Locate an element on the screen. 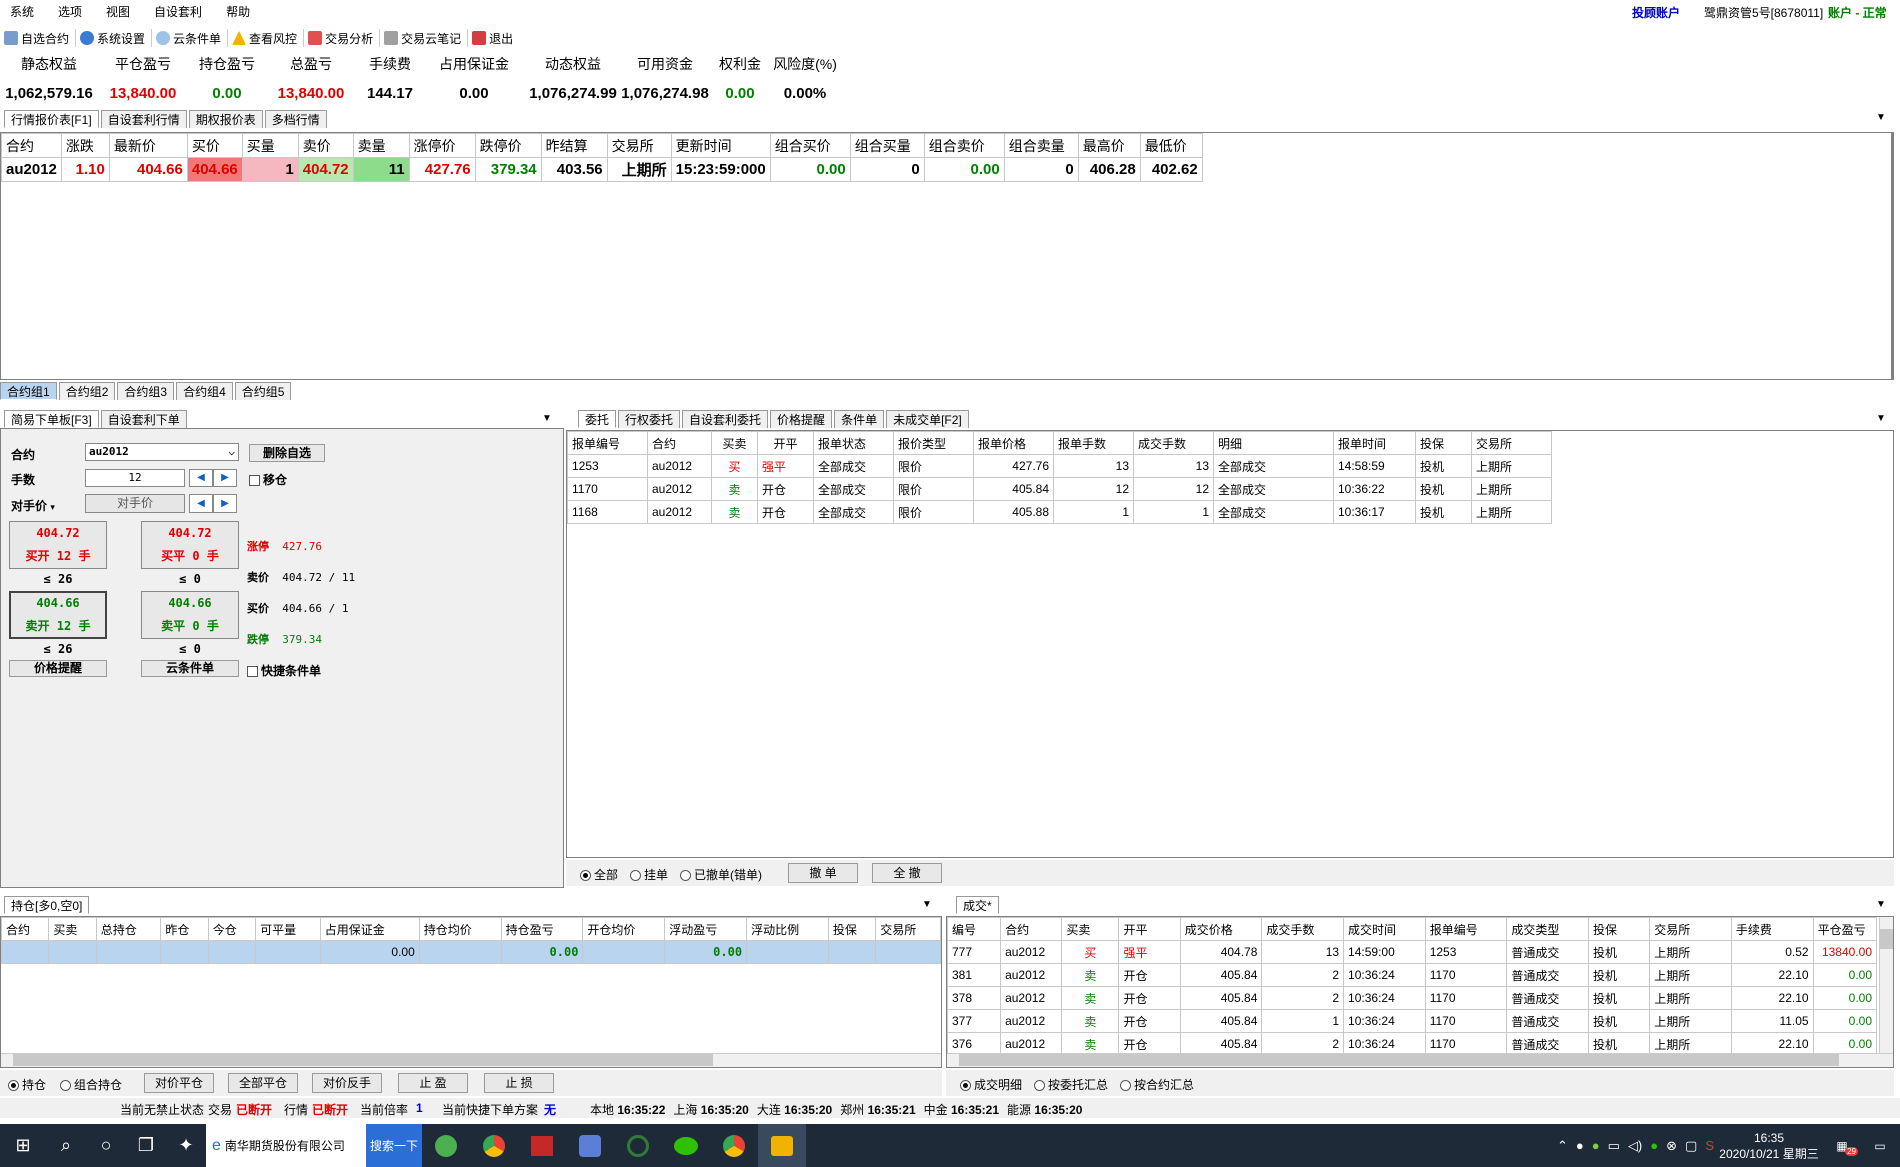 This screenshot has height=1167, width=1900. tab-quote-2: 期权报价表 is located at coordinates (225, 119).